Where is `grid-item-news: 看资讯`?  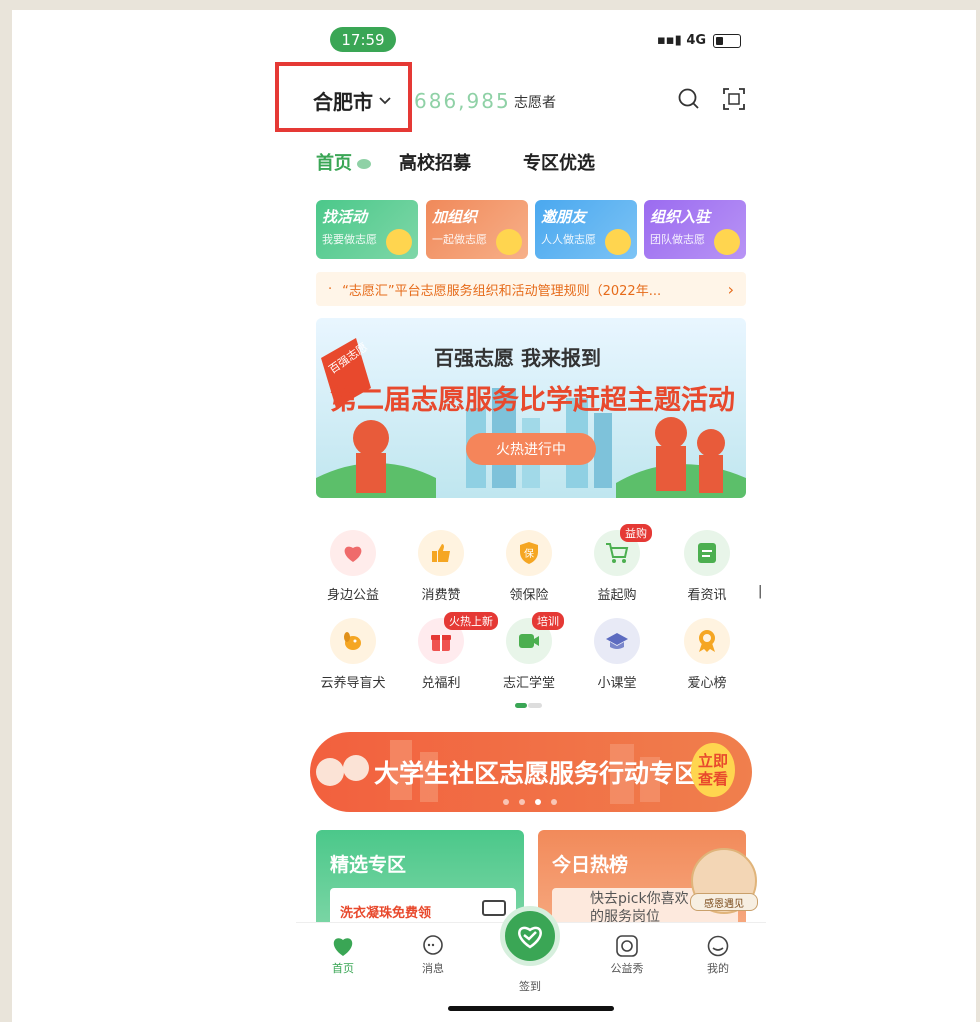
grid-item-news: 看资讯 is located at coordinates (707, 566).